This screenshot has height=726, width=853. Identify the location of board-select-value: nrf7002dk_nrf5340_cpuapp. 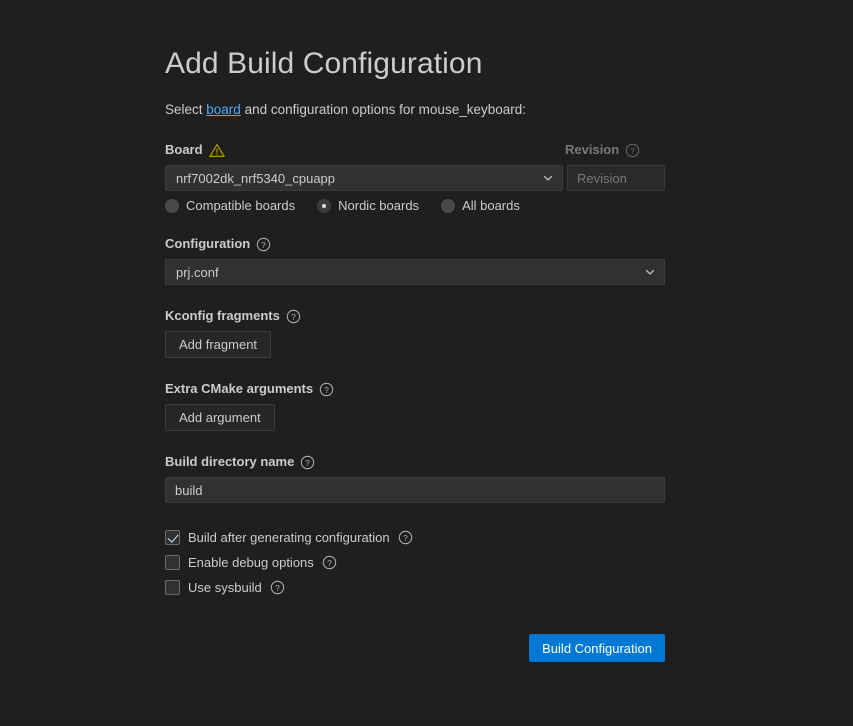
(256, 178).